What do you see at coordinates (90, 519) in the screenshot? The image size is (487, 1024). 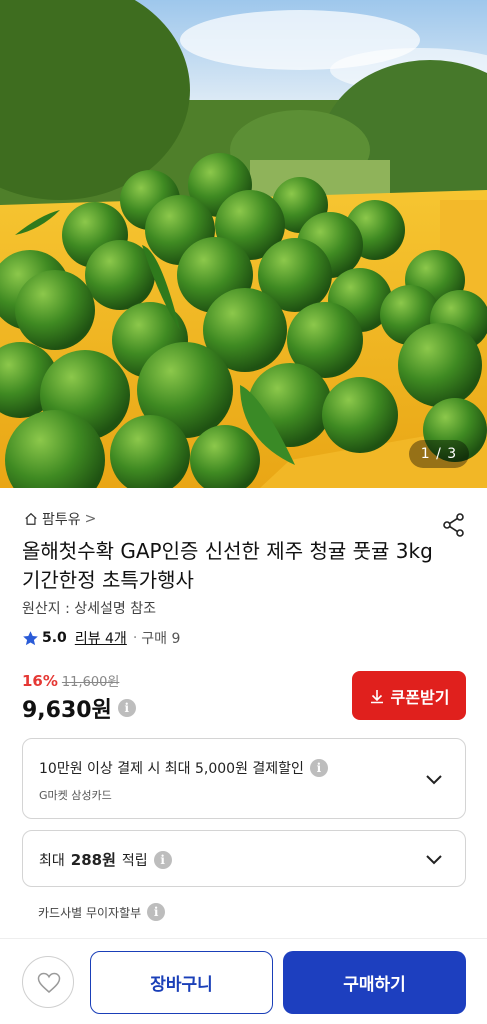 I see `chevron-right-icon: >` at bounding box center [90, 519].